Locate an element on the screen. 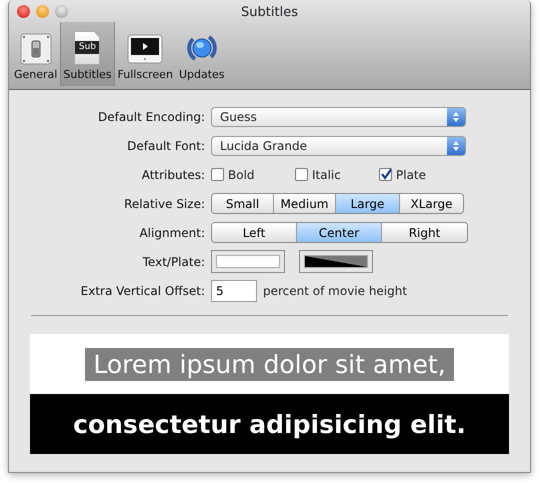 This screenshot has width=539, height=485. segment-button: Right is located at coordinates (424, 232).